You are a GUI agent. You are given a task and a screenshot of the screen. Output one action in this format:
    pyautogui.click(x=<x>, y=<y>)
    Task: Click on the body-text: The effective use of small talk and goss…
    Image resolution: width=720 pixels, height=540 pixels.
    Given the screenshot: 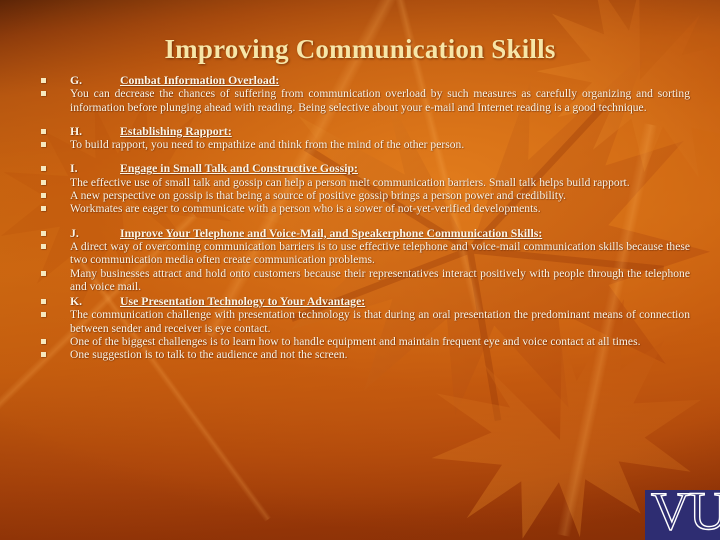 What is the action you would take?
    pyautogui.click(x=350, y=182)
    